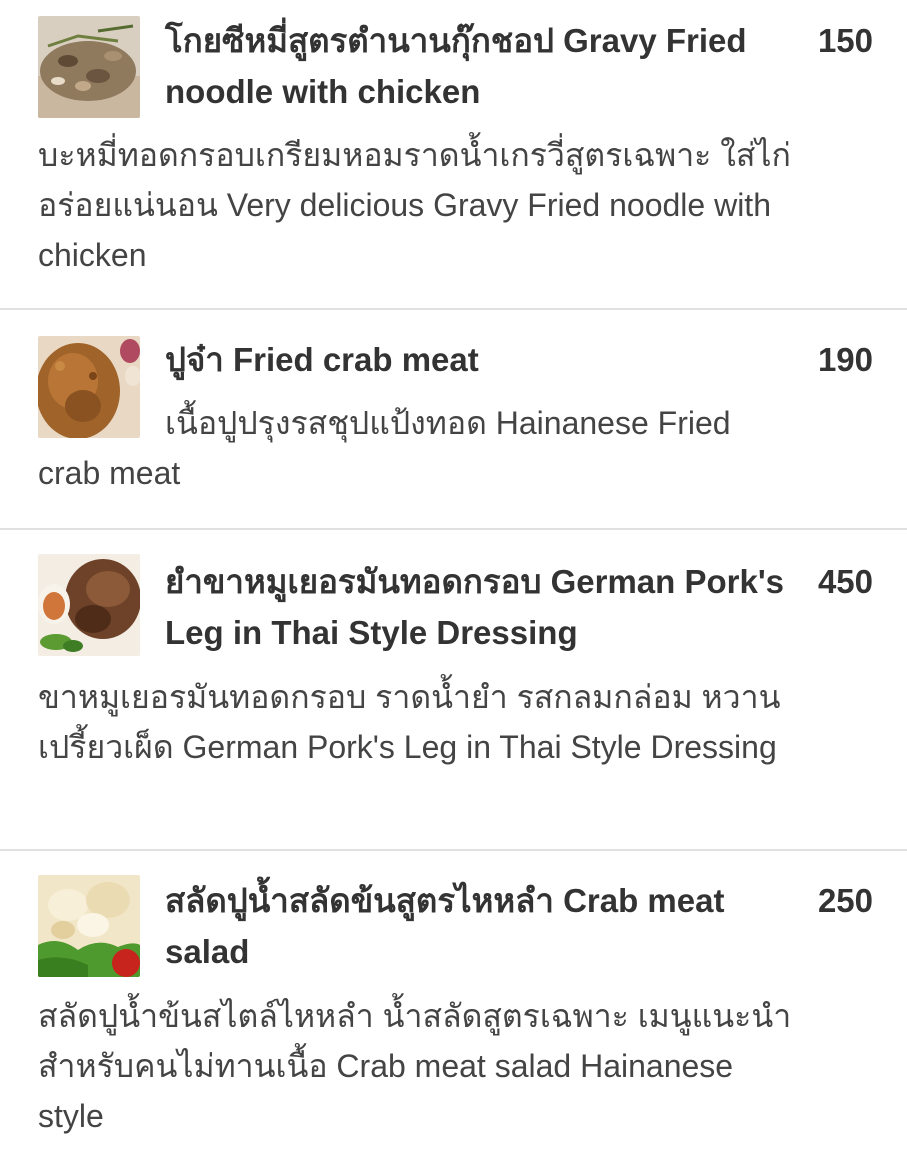  What do you see at coordinates (322, 359) in the screenshot?
I see `item-title: ปูจ๋า Fried crab meat` at bounding box center [322, 359].